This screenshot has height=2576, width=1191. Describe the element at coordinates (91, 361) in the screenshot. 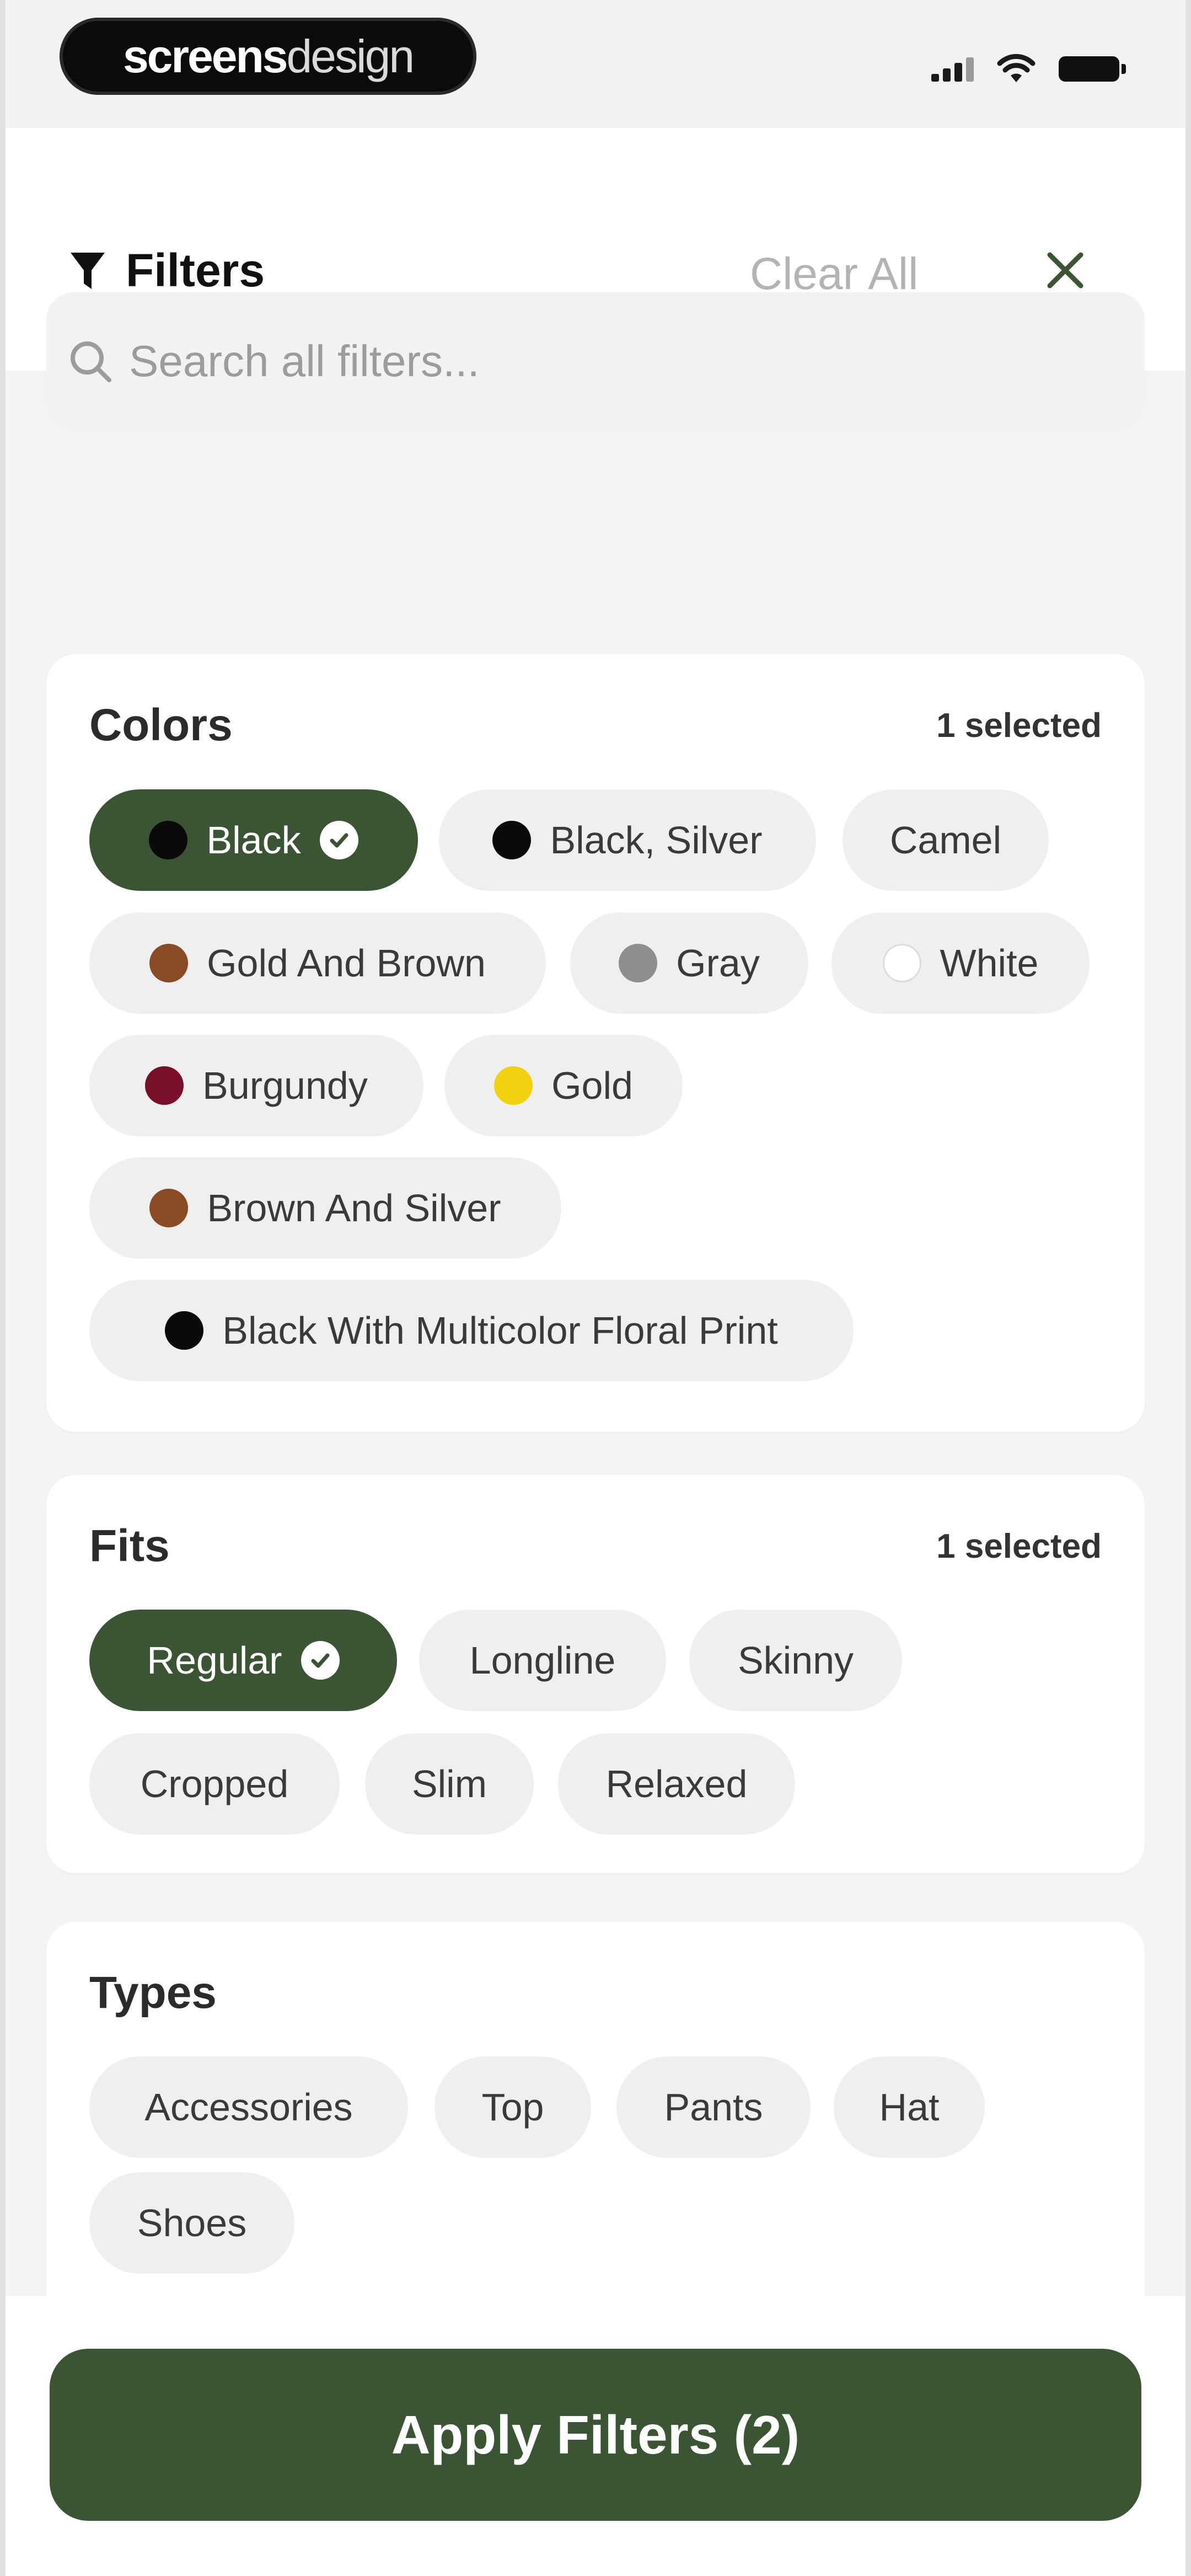

I see `search-icon` at that location.